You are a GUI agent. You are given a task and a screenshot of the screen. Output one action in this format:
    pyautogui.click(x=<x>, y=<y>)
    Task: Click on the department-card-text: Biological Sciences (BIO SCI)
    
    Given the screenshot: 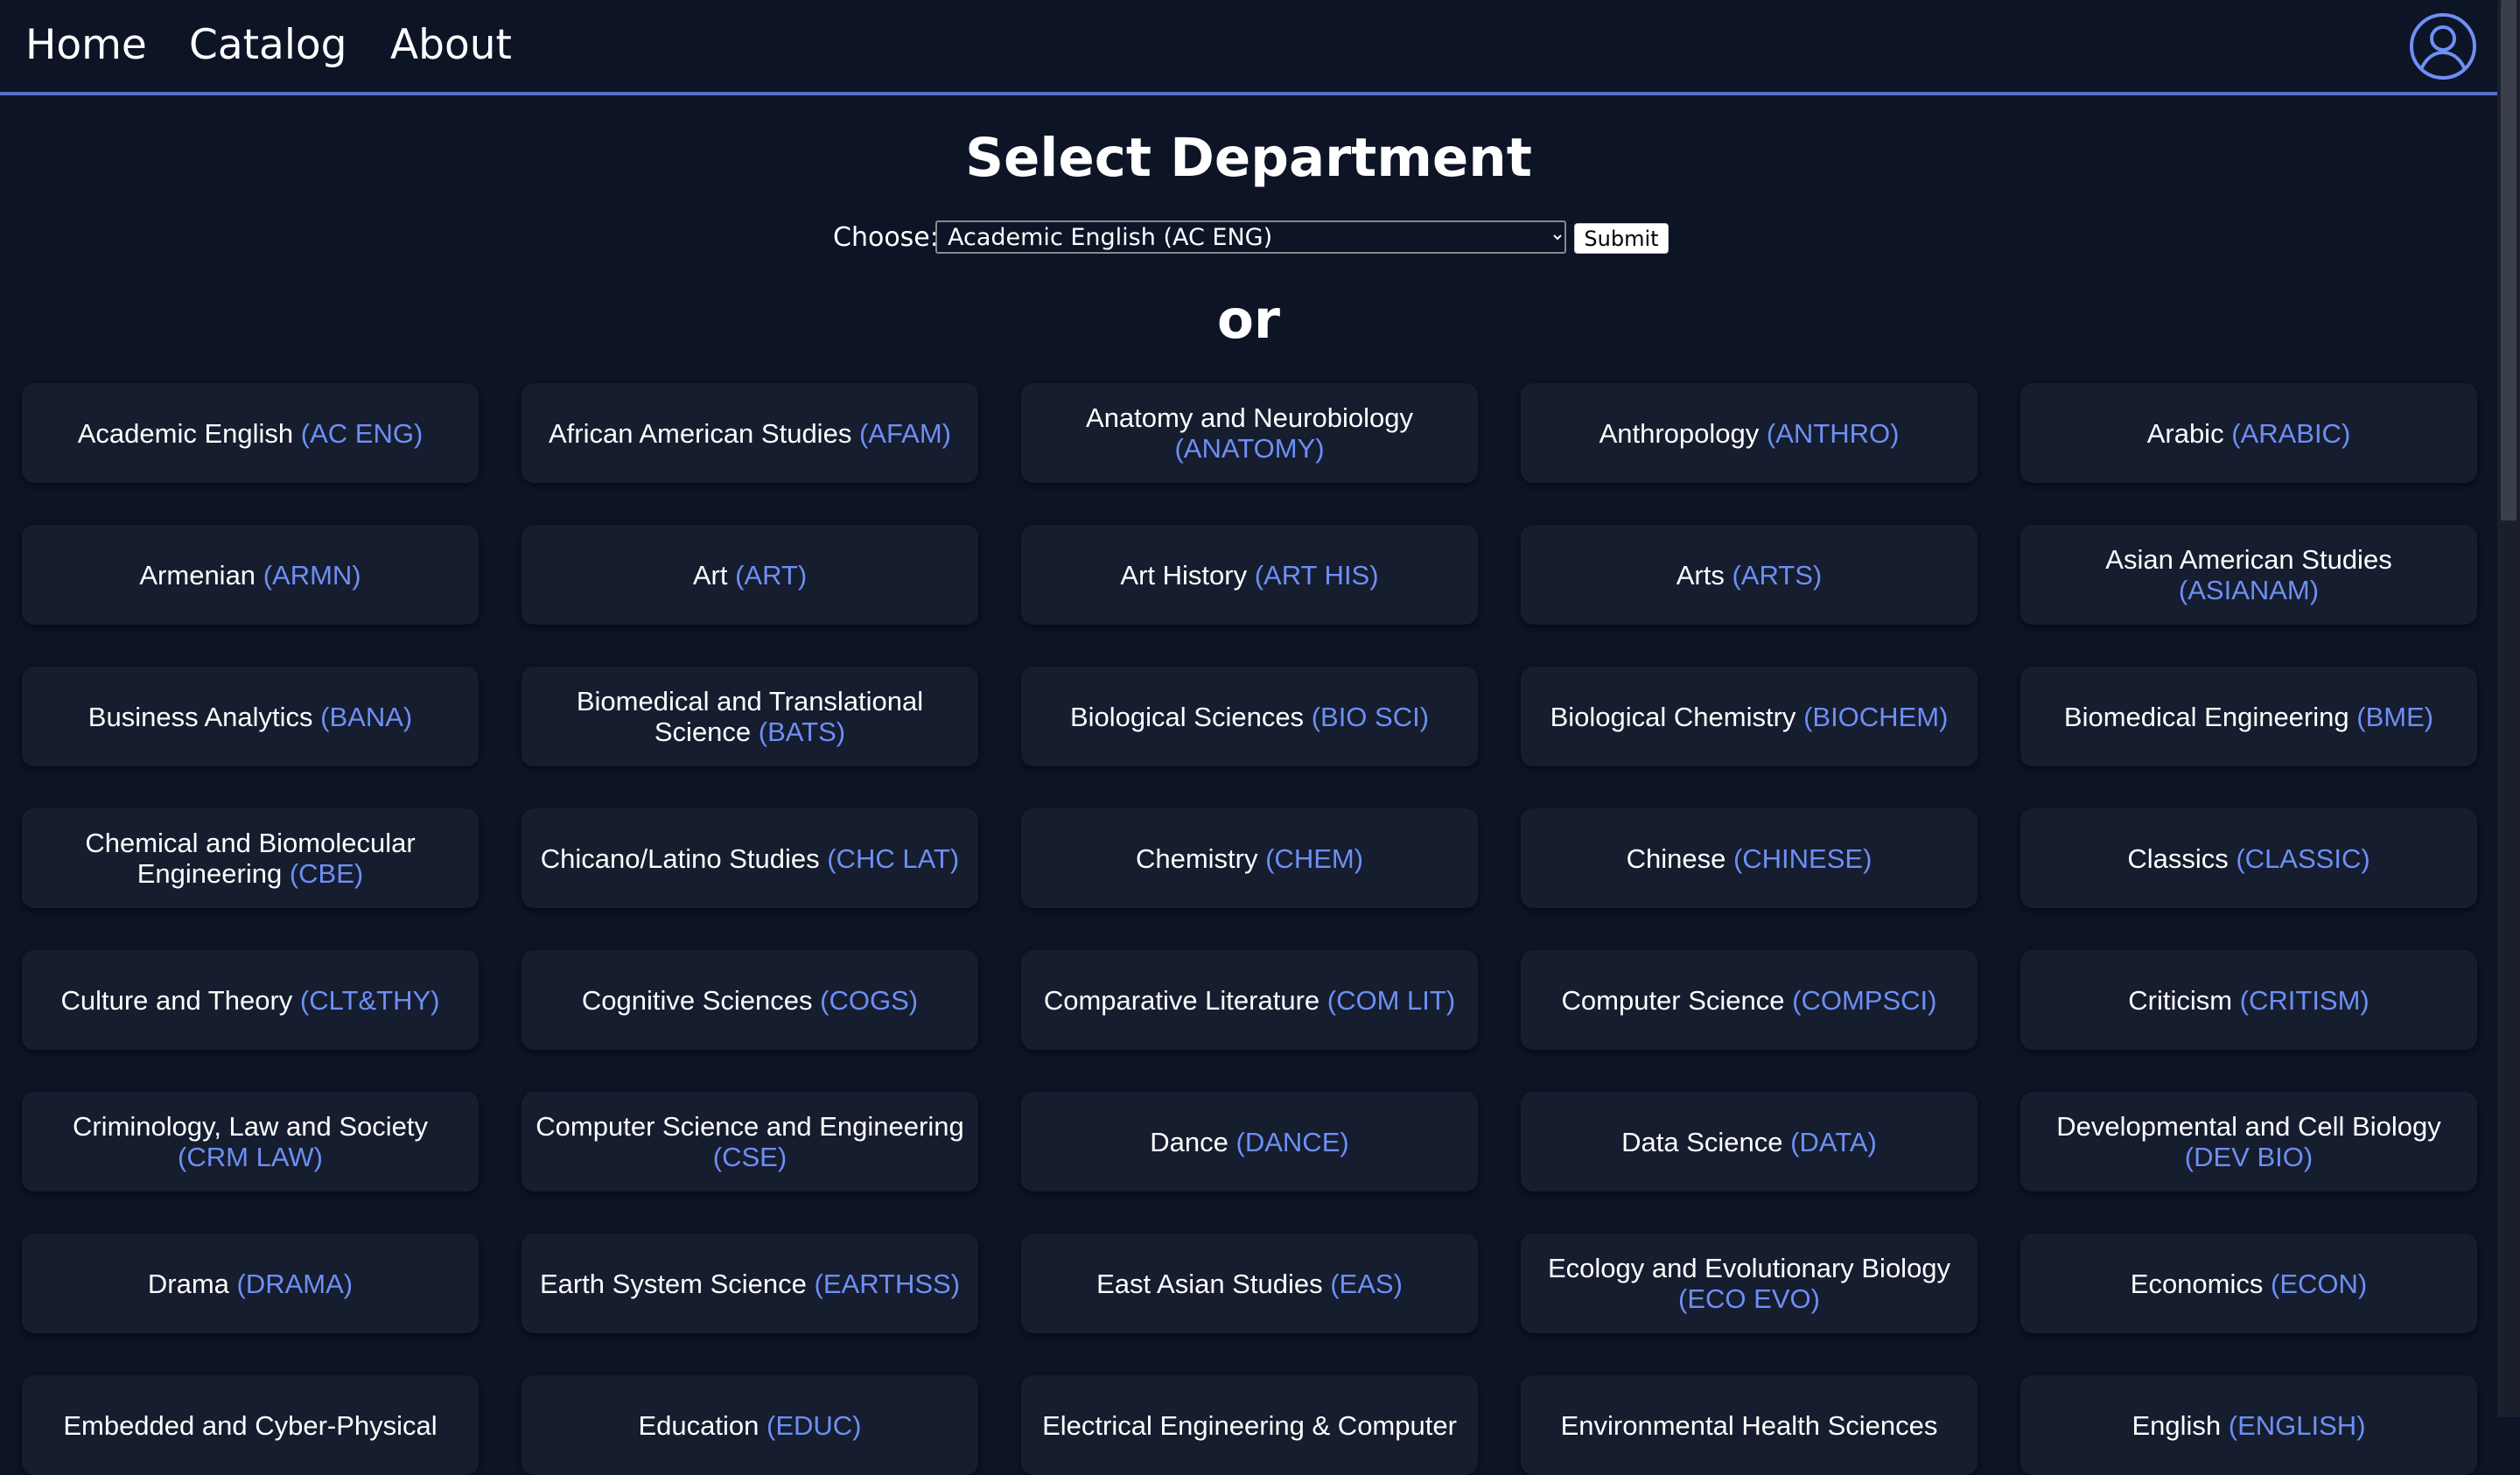 What is the action you would take?
    pyautogui.click(x=1249, y=717)
    